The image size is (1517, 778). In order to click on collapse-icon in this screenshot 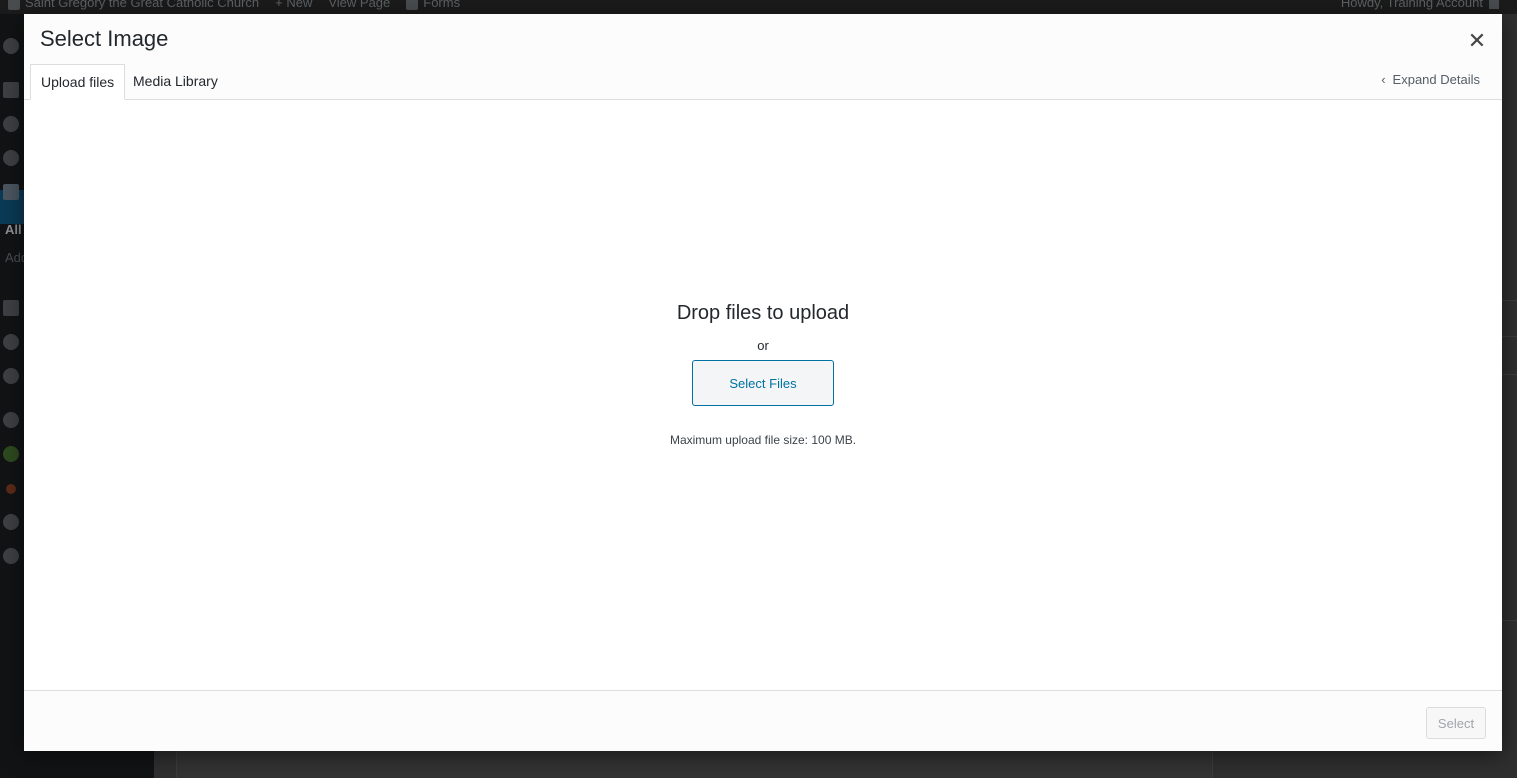, I will do `click(11, 556)`.